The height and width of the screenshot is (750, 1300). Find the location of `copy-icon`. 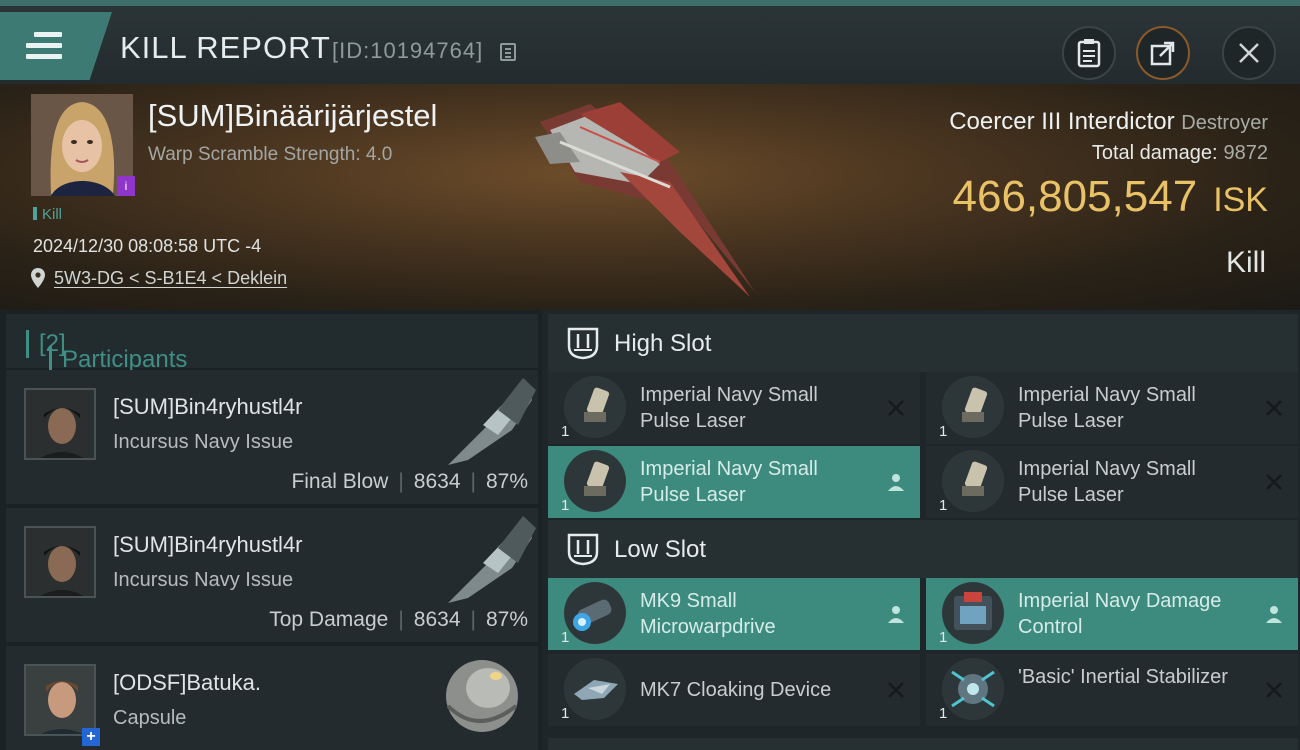

copy-icon is located at coordinates (508, 52).